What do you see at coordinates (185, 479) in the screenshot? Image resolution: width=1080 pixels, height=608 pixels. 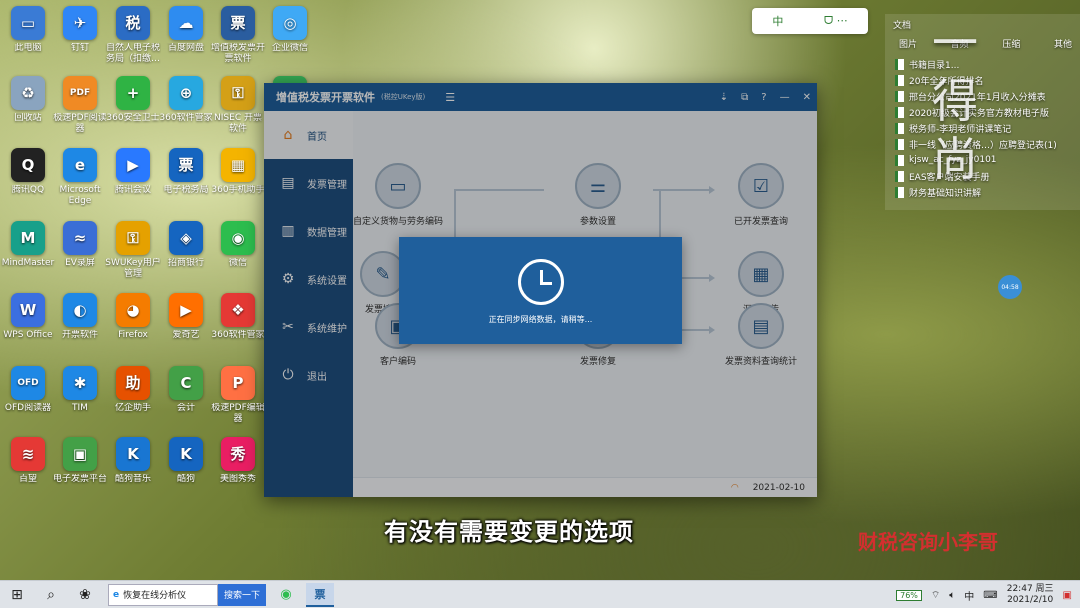 I see `desktop-icon-label: 酷狗` at bounding box center [185, 479].